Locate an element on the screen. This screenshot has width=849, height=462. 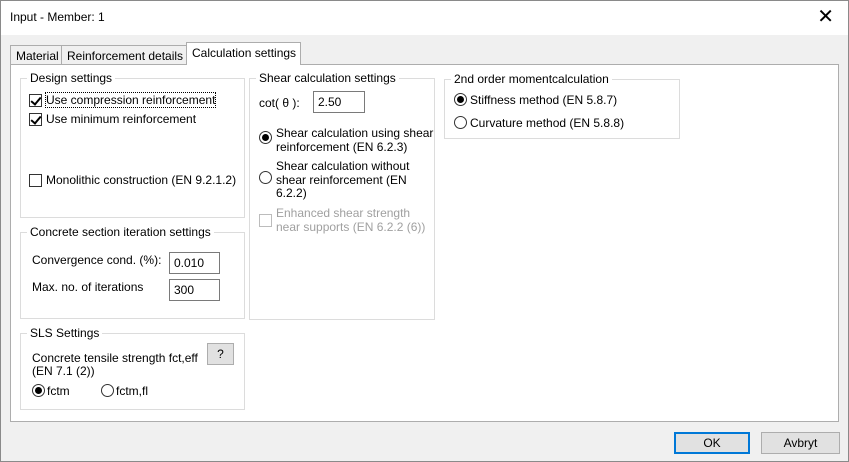
fctm-label: fctm is located at coordinates (58, 391).